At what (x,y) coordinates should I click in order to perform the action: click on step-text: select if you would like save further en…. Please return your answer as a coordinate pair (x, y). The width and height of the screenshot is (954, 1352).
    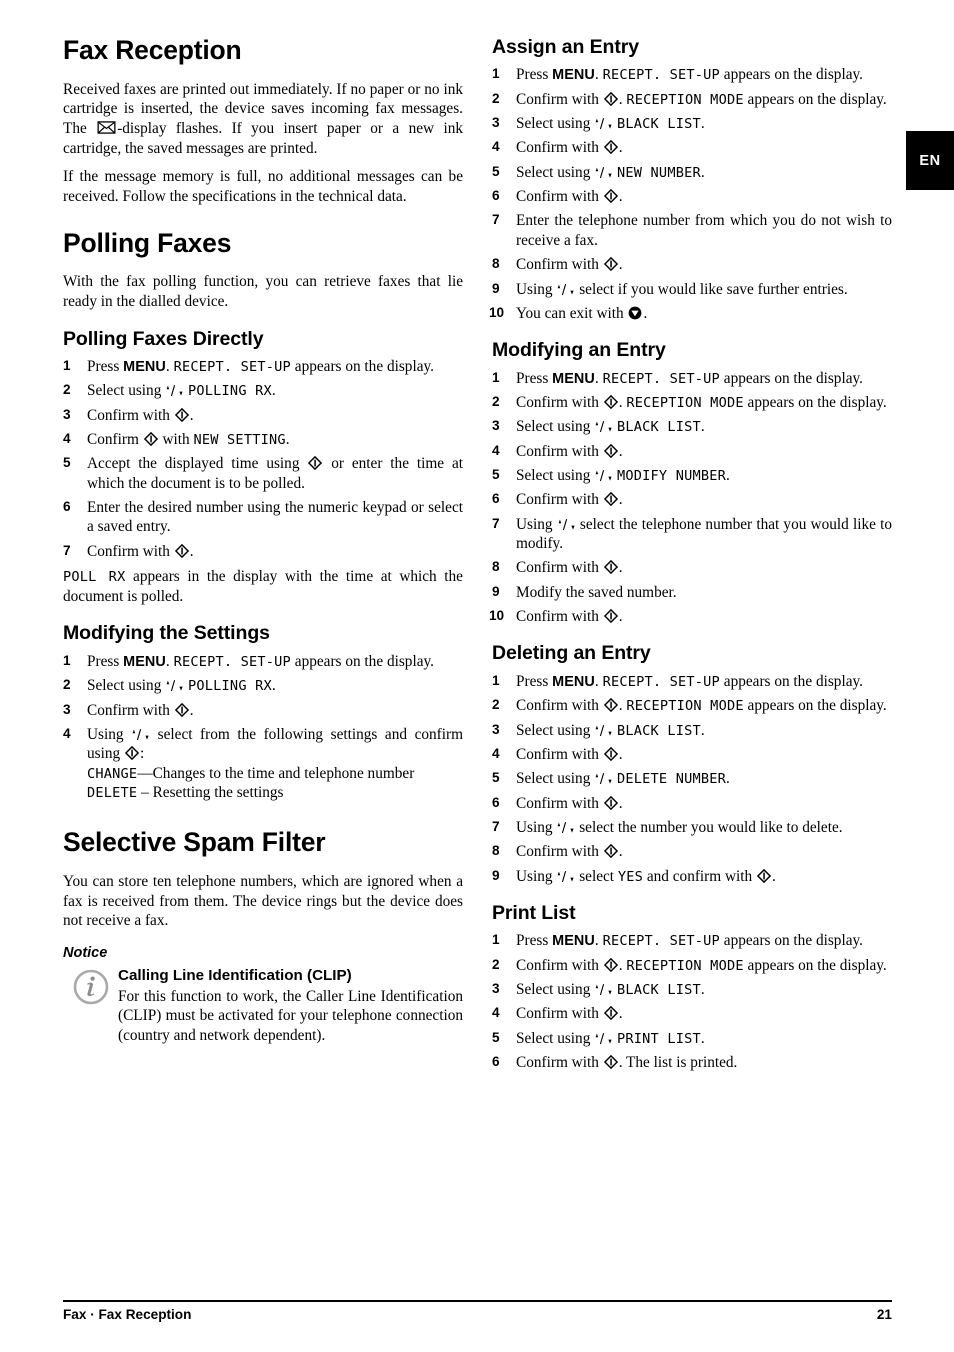
    Looking at the image, I should click on (711, 289).